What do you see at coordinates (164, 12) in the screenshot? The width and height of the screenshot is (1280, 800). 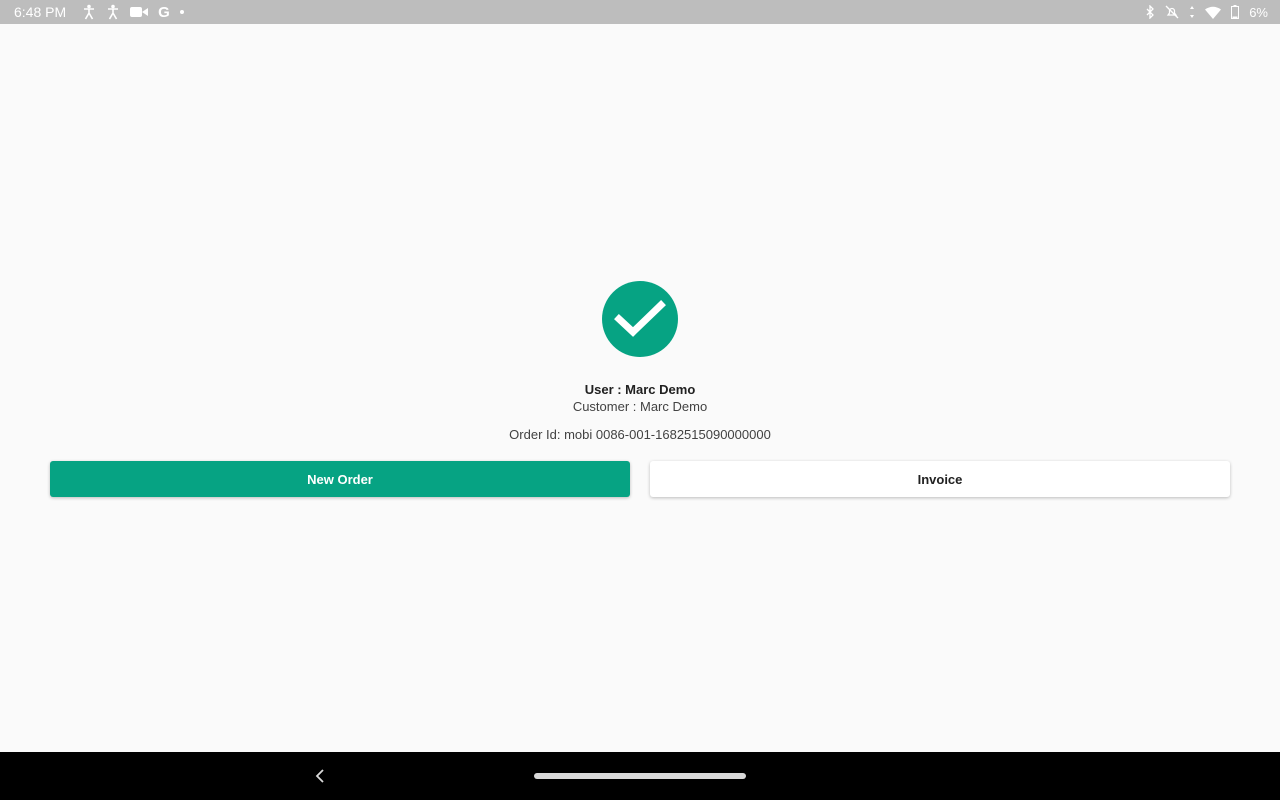 I see `google-icon: G` at bounding box center [164, 12].